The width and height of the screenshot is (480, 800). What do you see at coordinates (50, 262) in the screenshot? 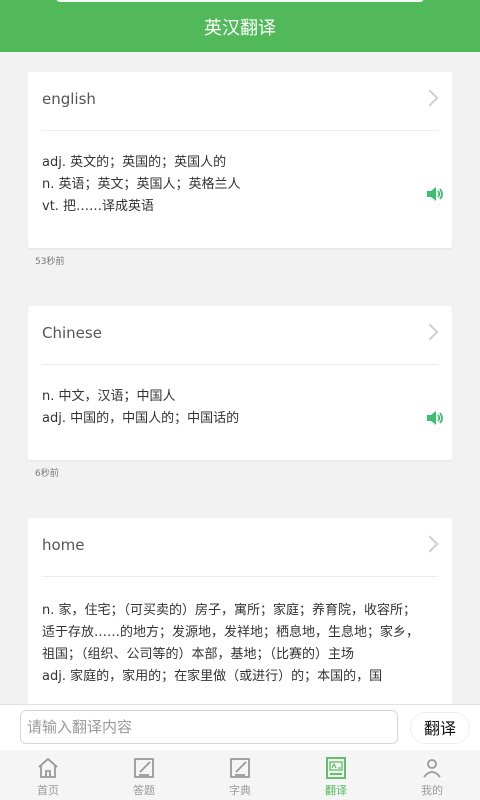
I see `timestamp: 53秒前` at bounding box center [50, 262].